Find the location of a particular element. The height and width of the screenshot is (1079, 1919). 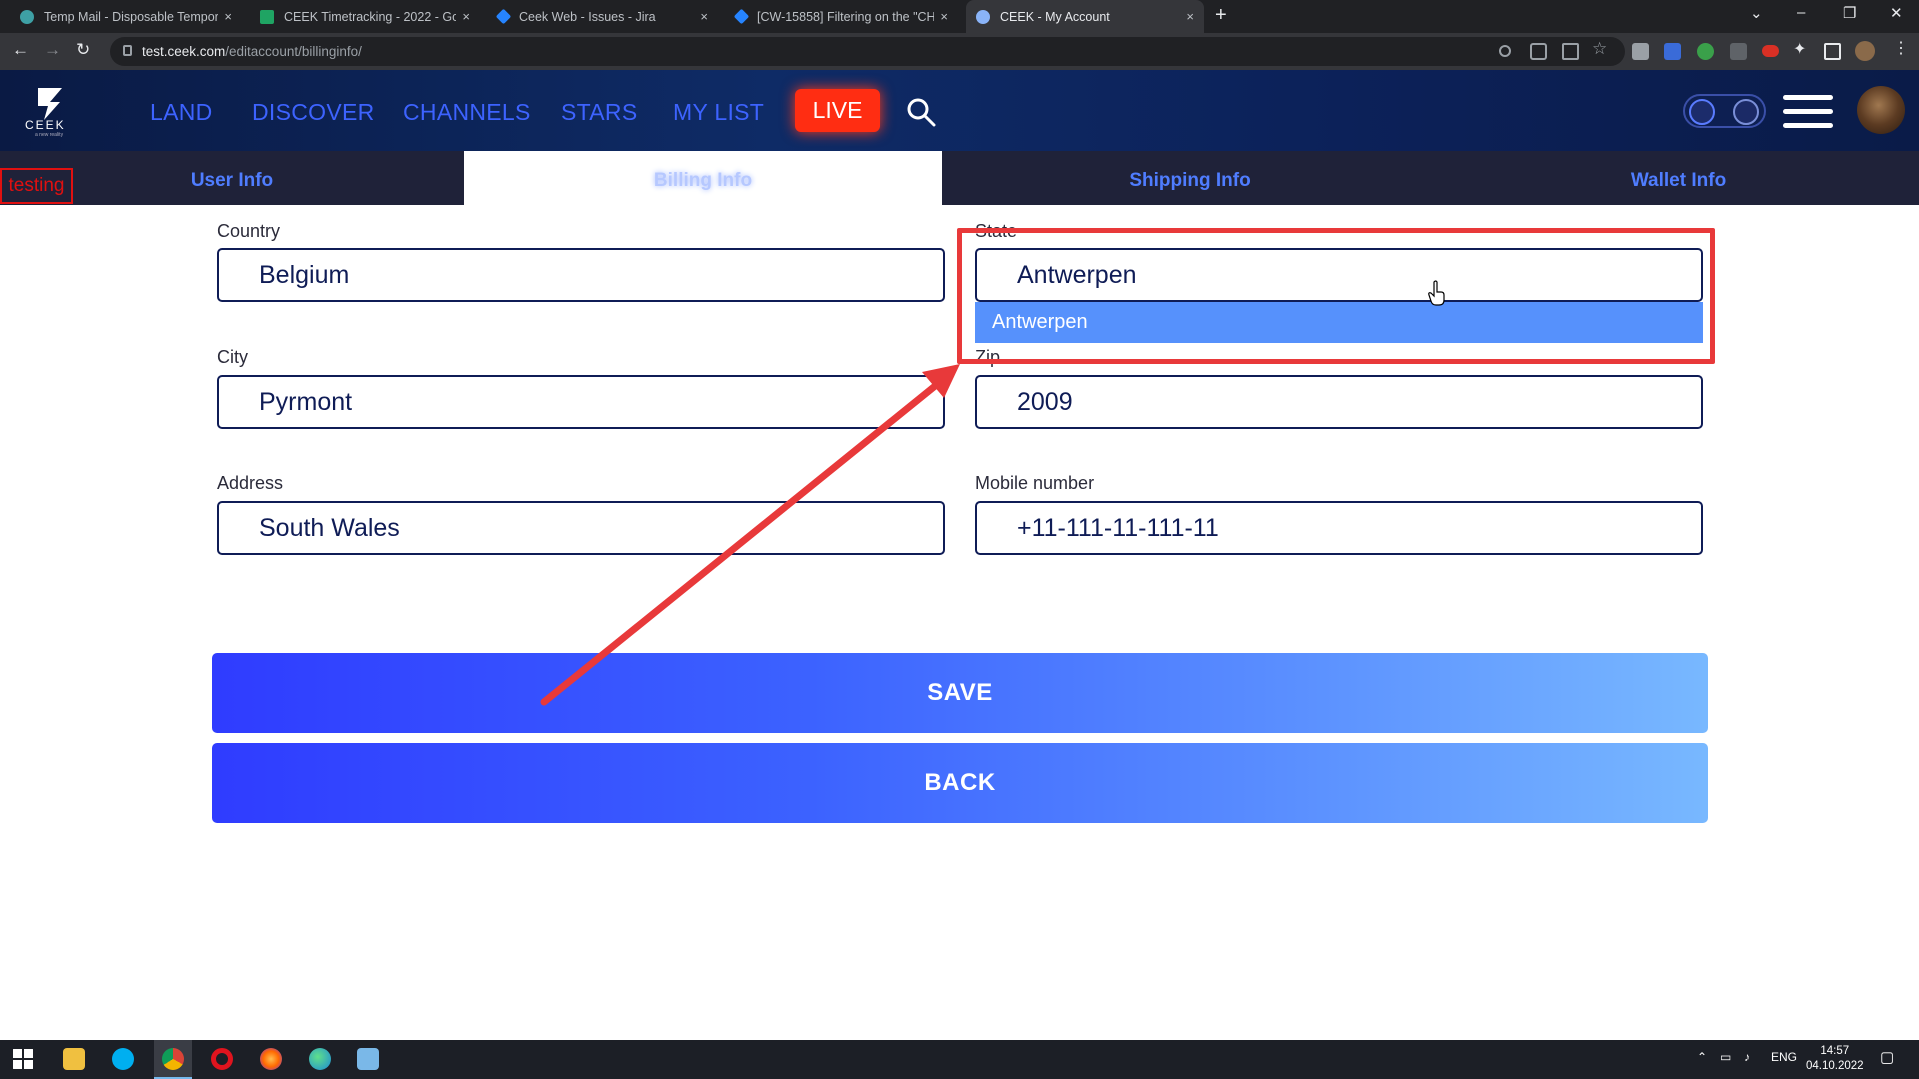

back-button: BACK is located at coordinates (960, 783).